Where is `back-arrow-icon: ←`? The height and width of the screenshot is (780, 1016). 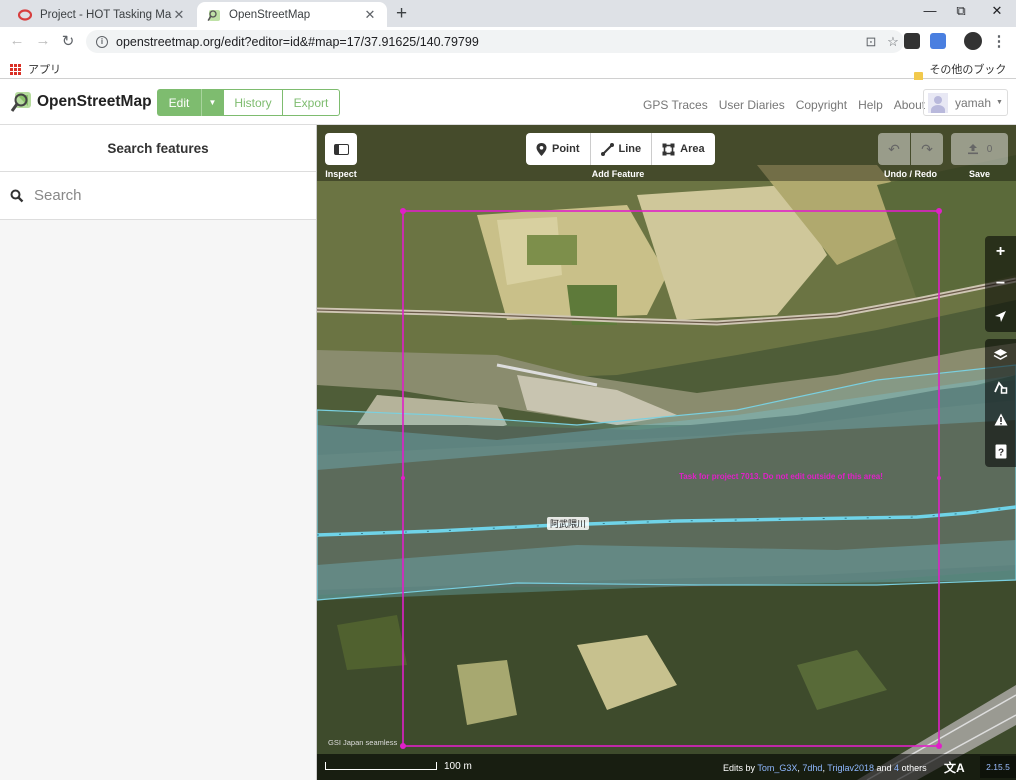
back-arrow-icon: ← is located at coordinates (17, 40).